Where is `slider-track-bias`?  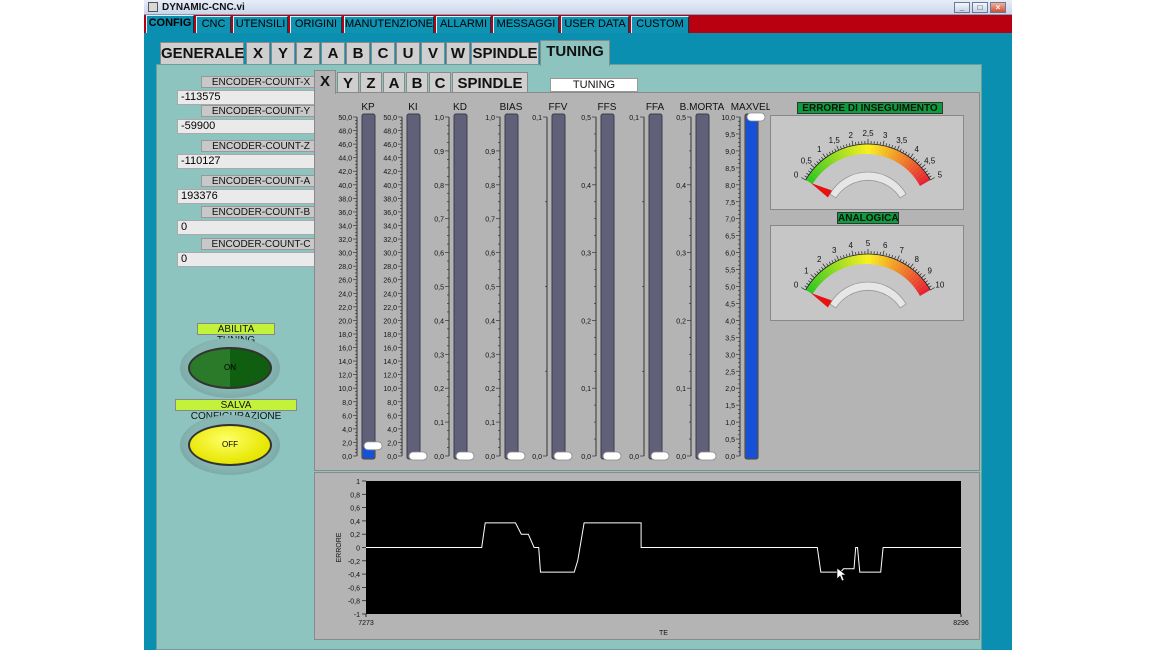 slider-track-bias is located at coordinates (511, 286).